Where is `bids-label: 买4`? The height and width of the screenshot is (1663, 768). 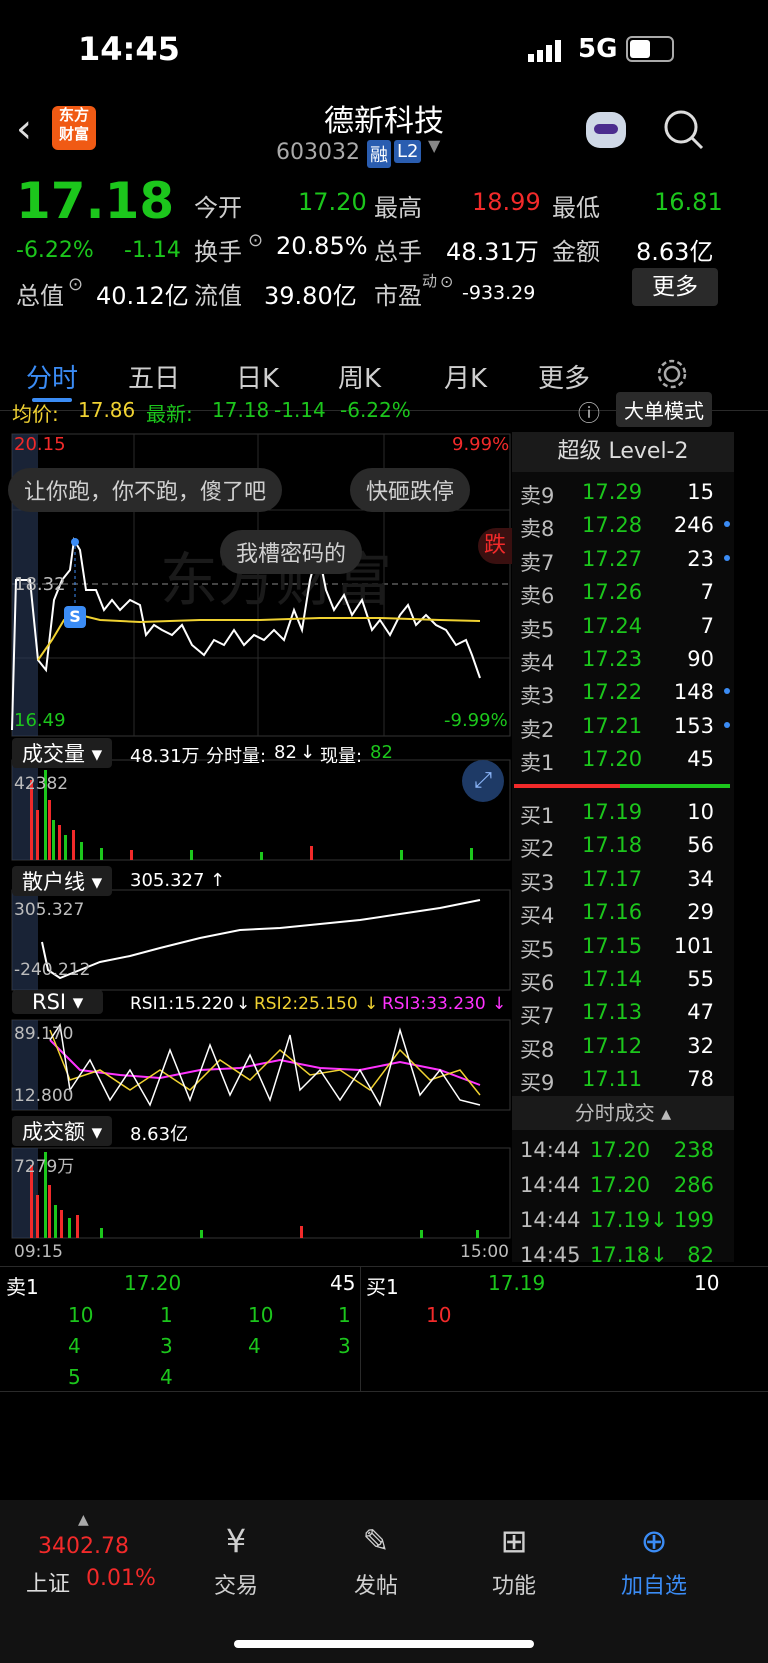
bids-label: 买4 is located at coordinates (537, 916).